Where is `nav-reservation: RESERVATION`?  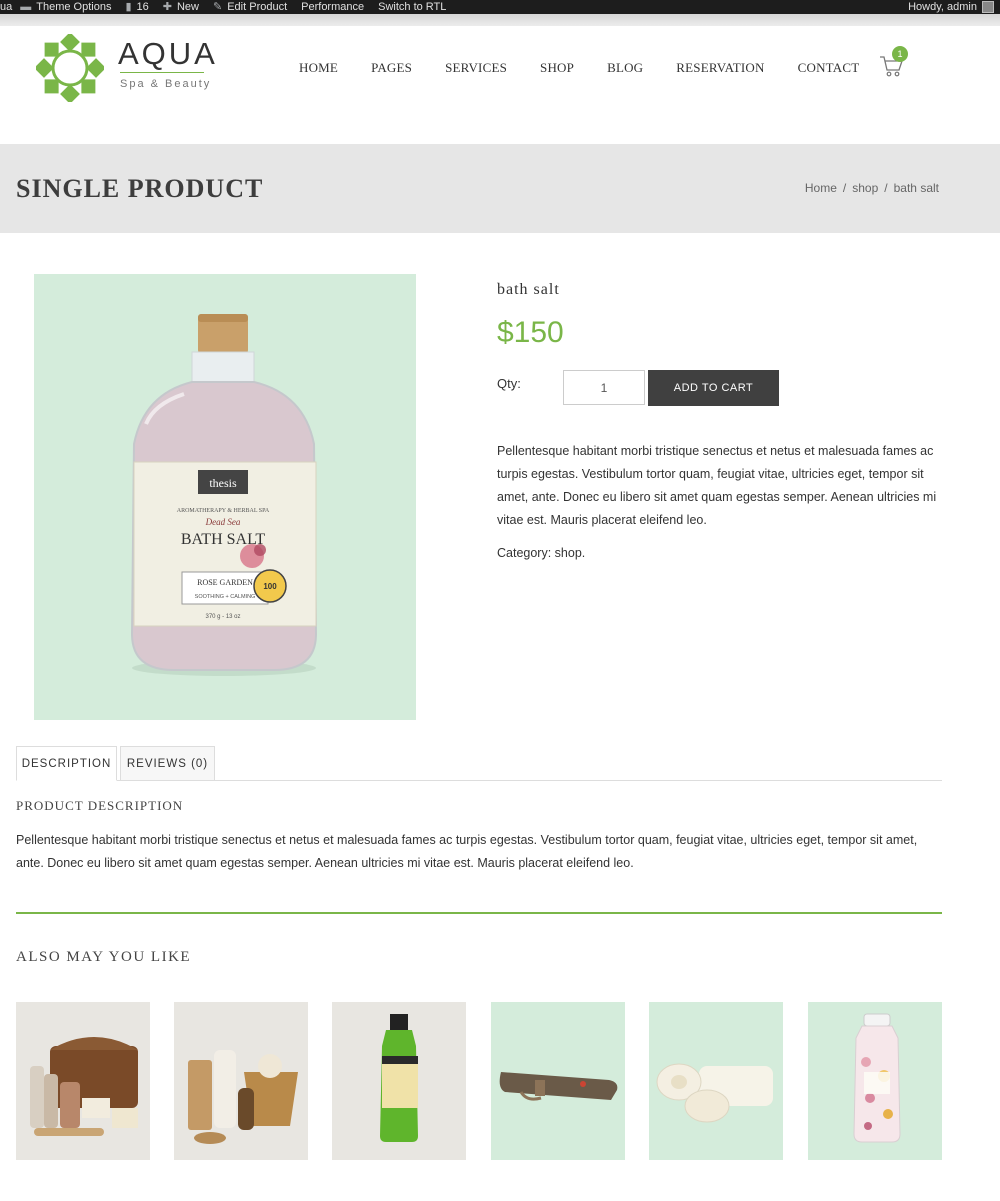 nav-reservation: RESERVATION is located at coordinates (720, 68).